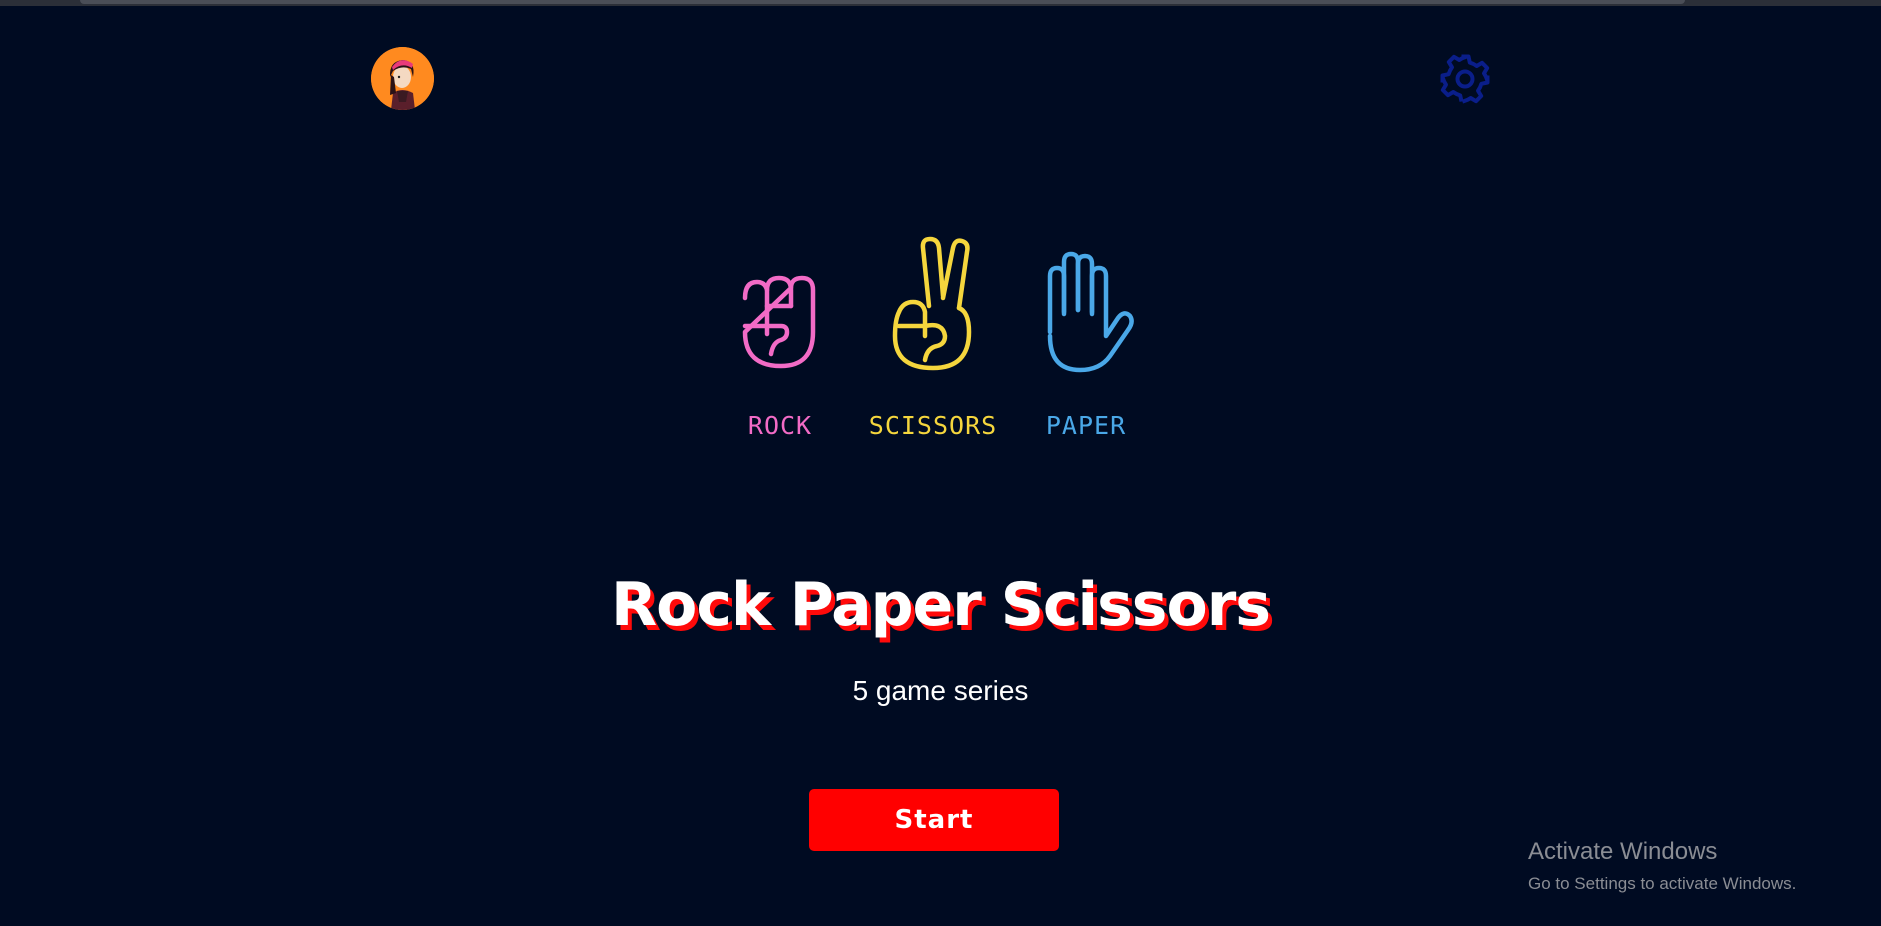 The image size is (1881, 926). Describe the element at coordinates (882, 2) in the screenshot. I see `browser-bar` at that location.